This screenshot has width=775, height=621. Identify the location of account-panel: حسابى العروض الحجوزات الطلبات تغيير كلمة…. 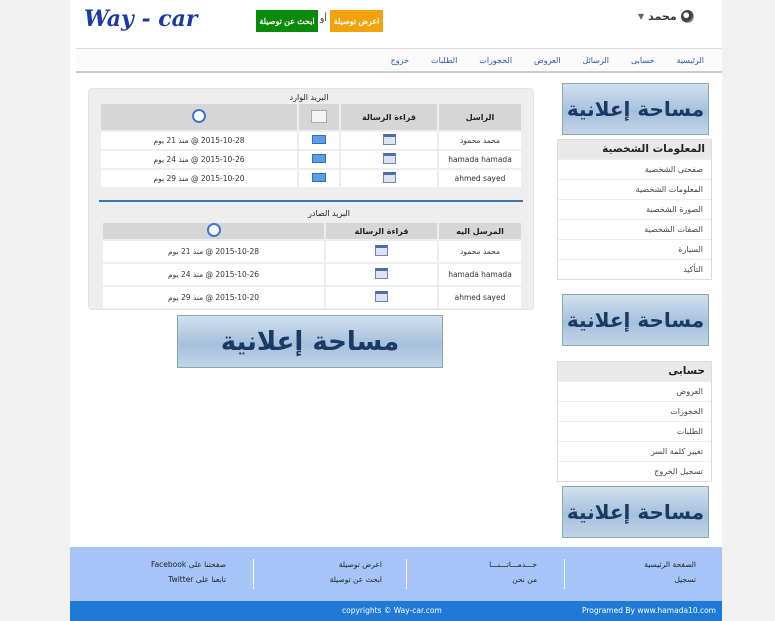
(634, 421).